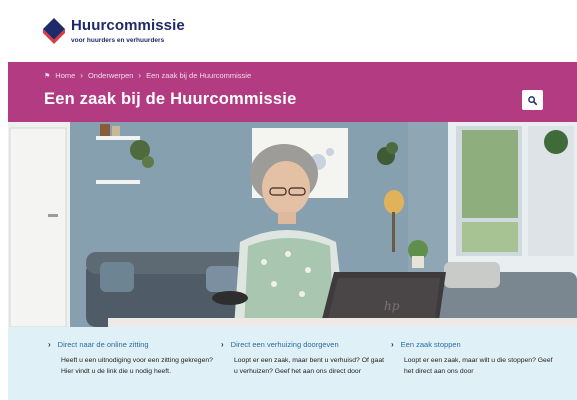 This screenshot has width=577, height=400. What do you see at coordinates (285, 344) in the screenshot?
I see `quick-link-title: Direct een verhuizing doorgeven` at bounding box center [285, 344].